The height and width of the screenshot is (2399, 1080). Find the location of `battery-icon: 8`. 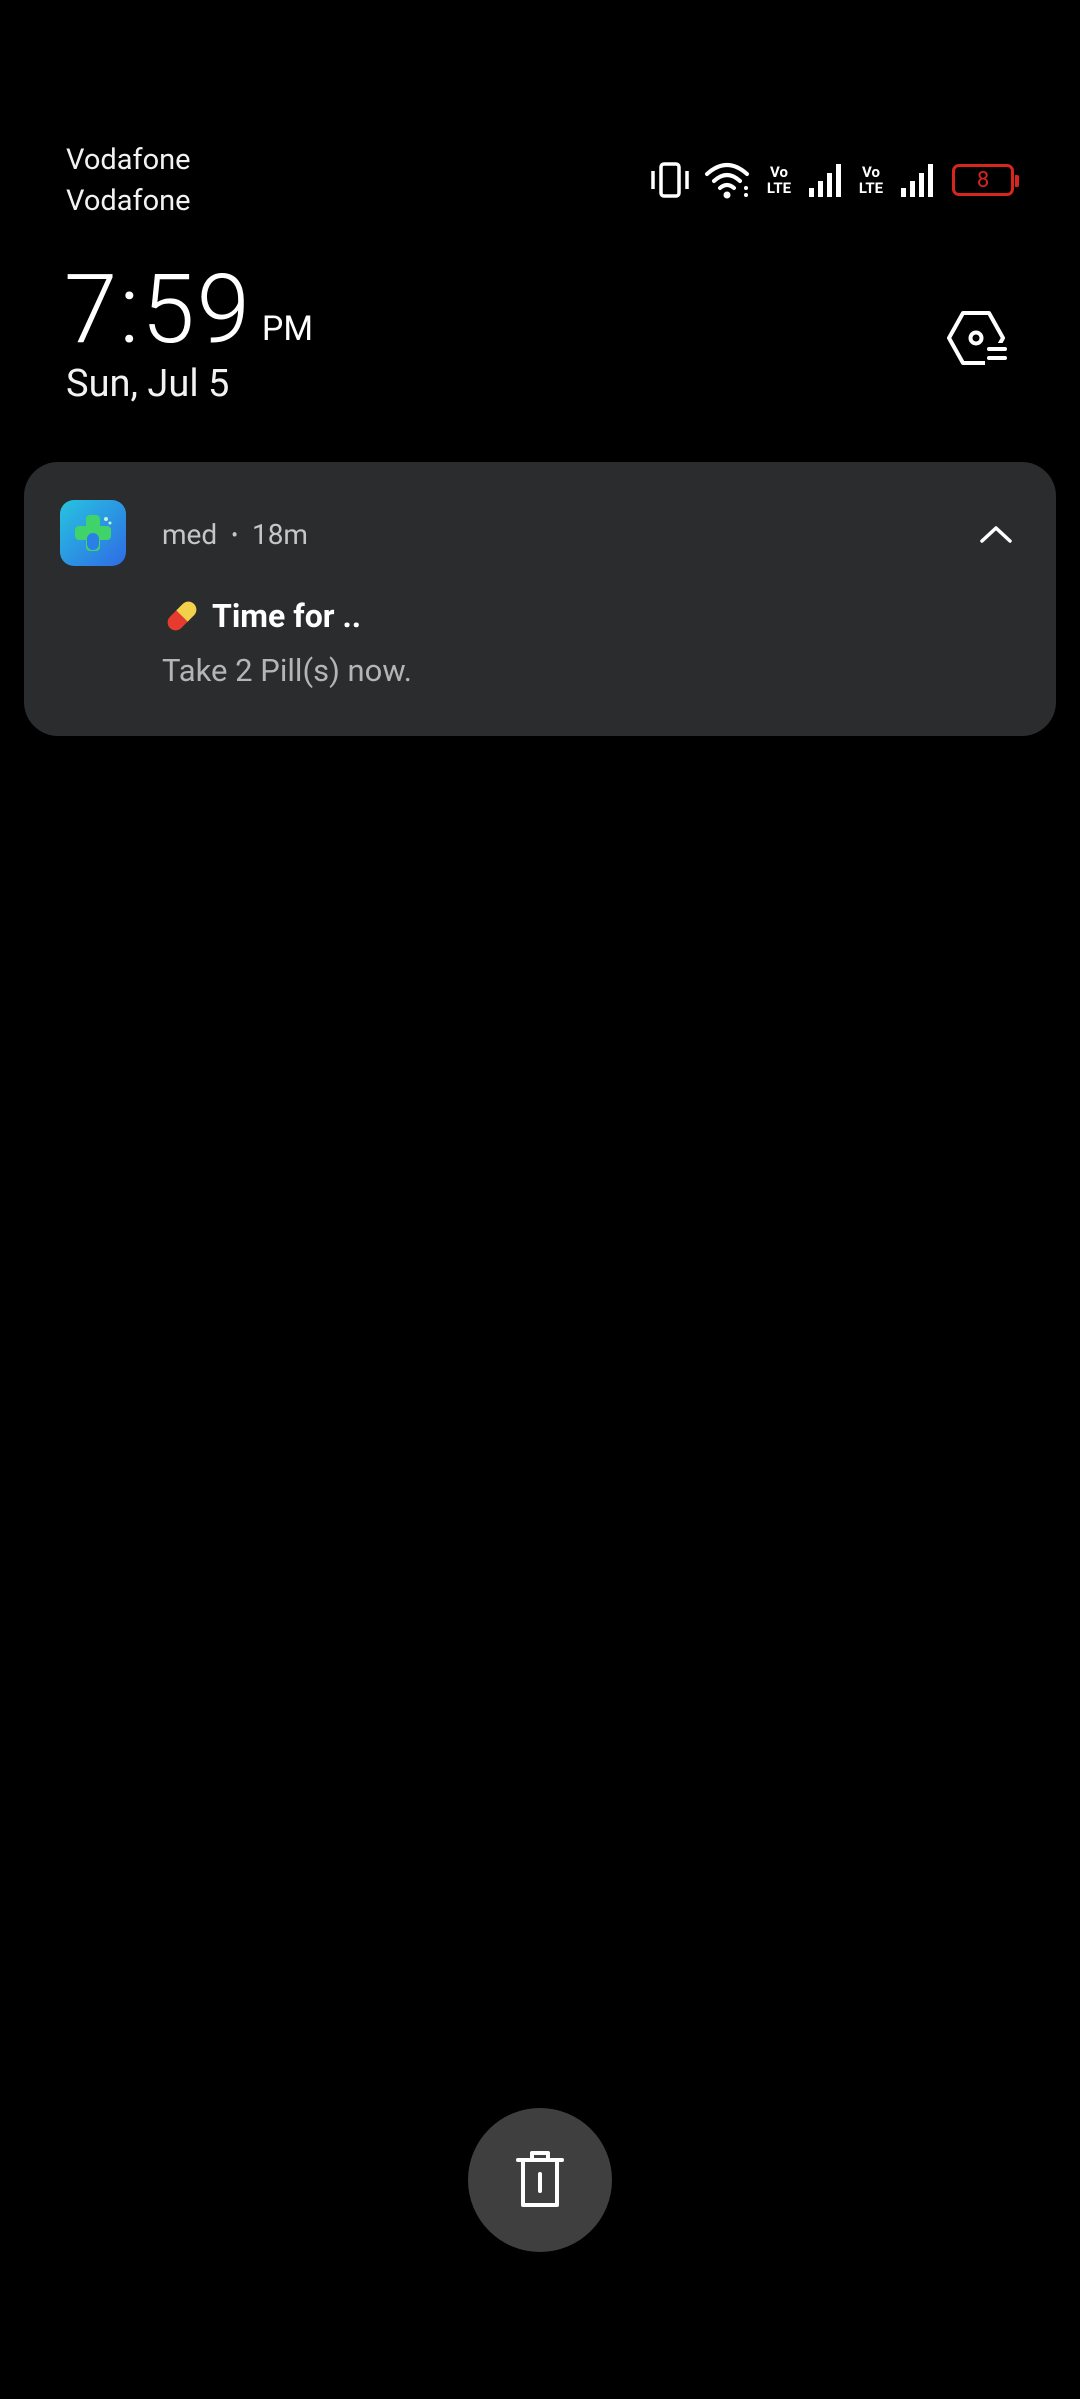

battery-icon: 8 is located at coordinates (985, 180).